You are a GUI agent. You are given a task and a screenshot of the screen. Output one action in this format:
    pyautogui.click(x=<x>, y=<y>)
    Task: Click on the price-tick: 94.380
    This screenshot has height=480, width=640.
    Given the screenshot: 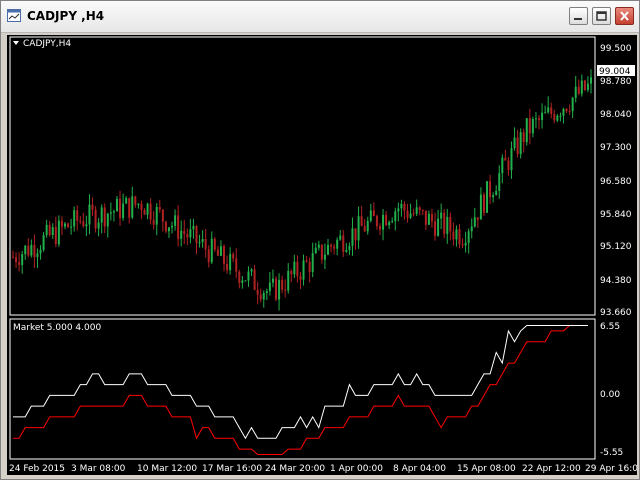 What is the action you would take?
    pyautogui.click(x=616, y=281)
    